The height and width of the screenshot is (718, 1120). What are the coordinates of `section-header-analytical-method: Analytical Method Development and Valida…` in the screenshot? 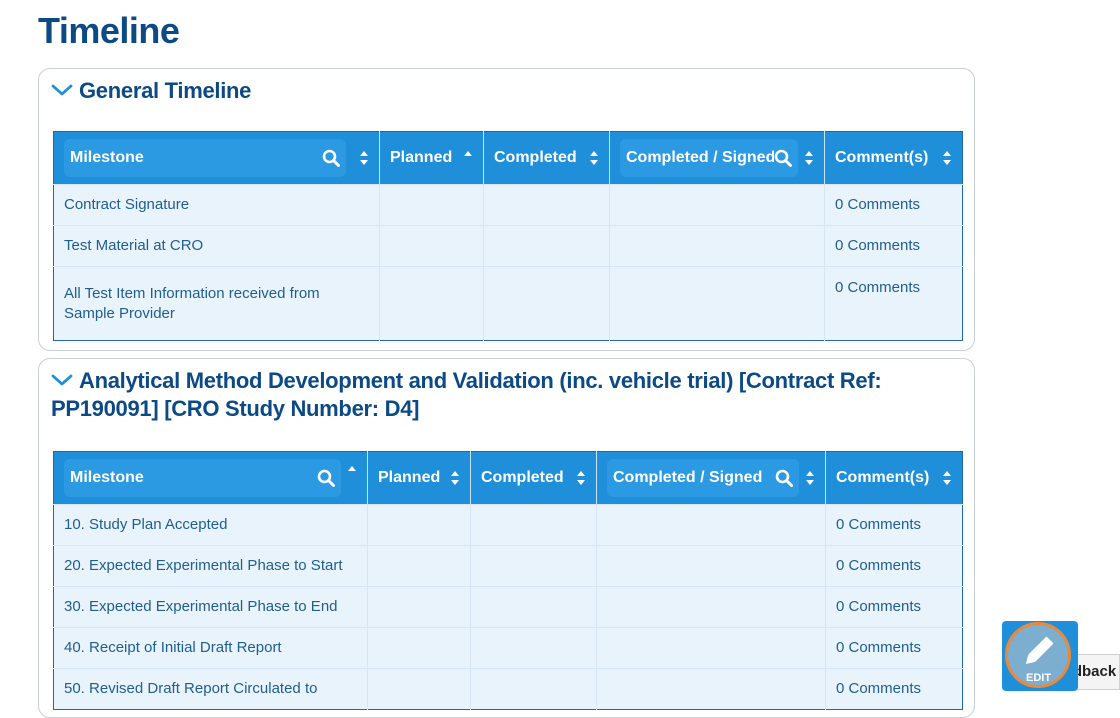 It's located at (492, 395).